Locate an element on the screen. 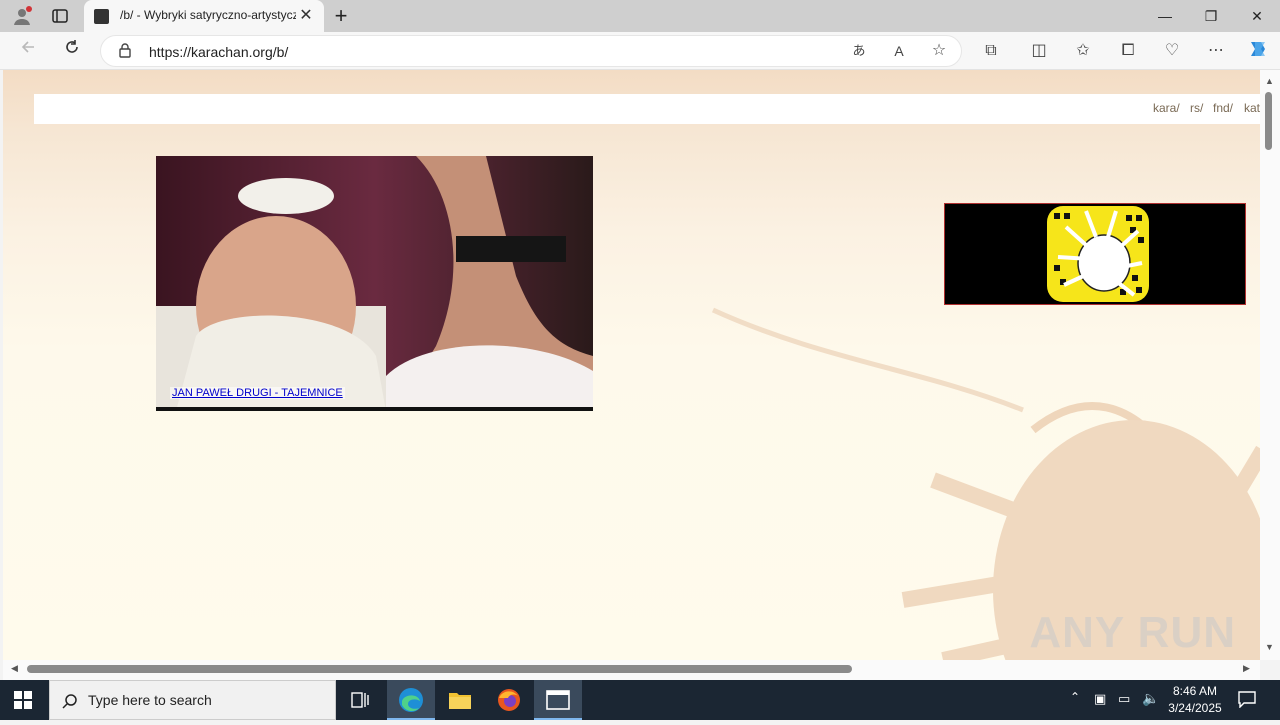 The width and height of the screenshot is (1280, 725). file-explorer-icon is located at coordinates (460, 700).